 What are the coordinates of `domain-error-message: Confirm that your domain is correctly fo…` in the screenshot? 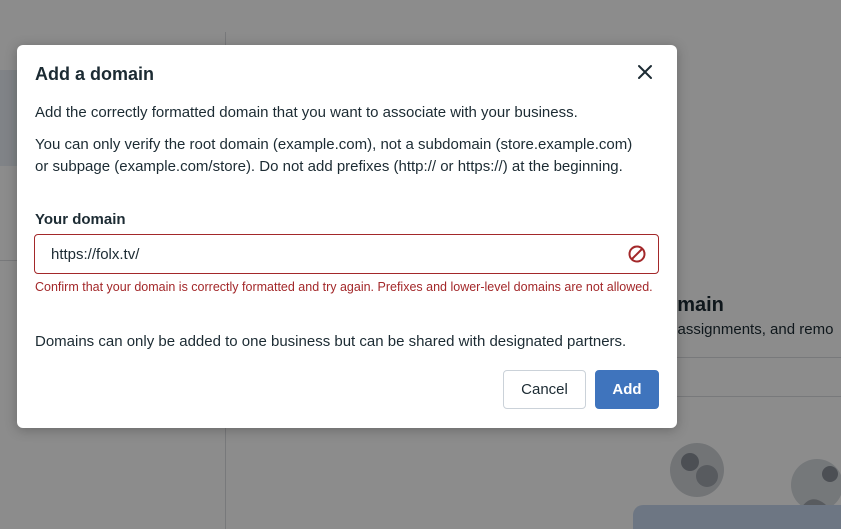 It's located at (344, 287).